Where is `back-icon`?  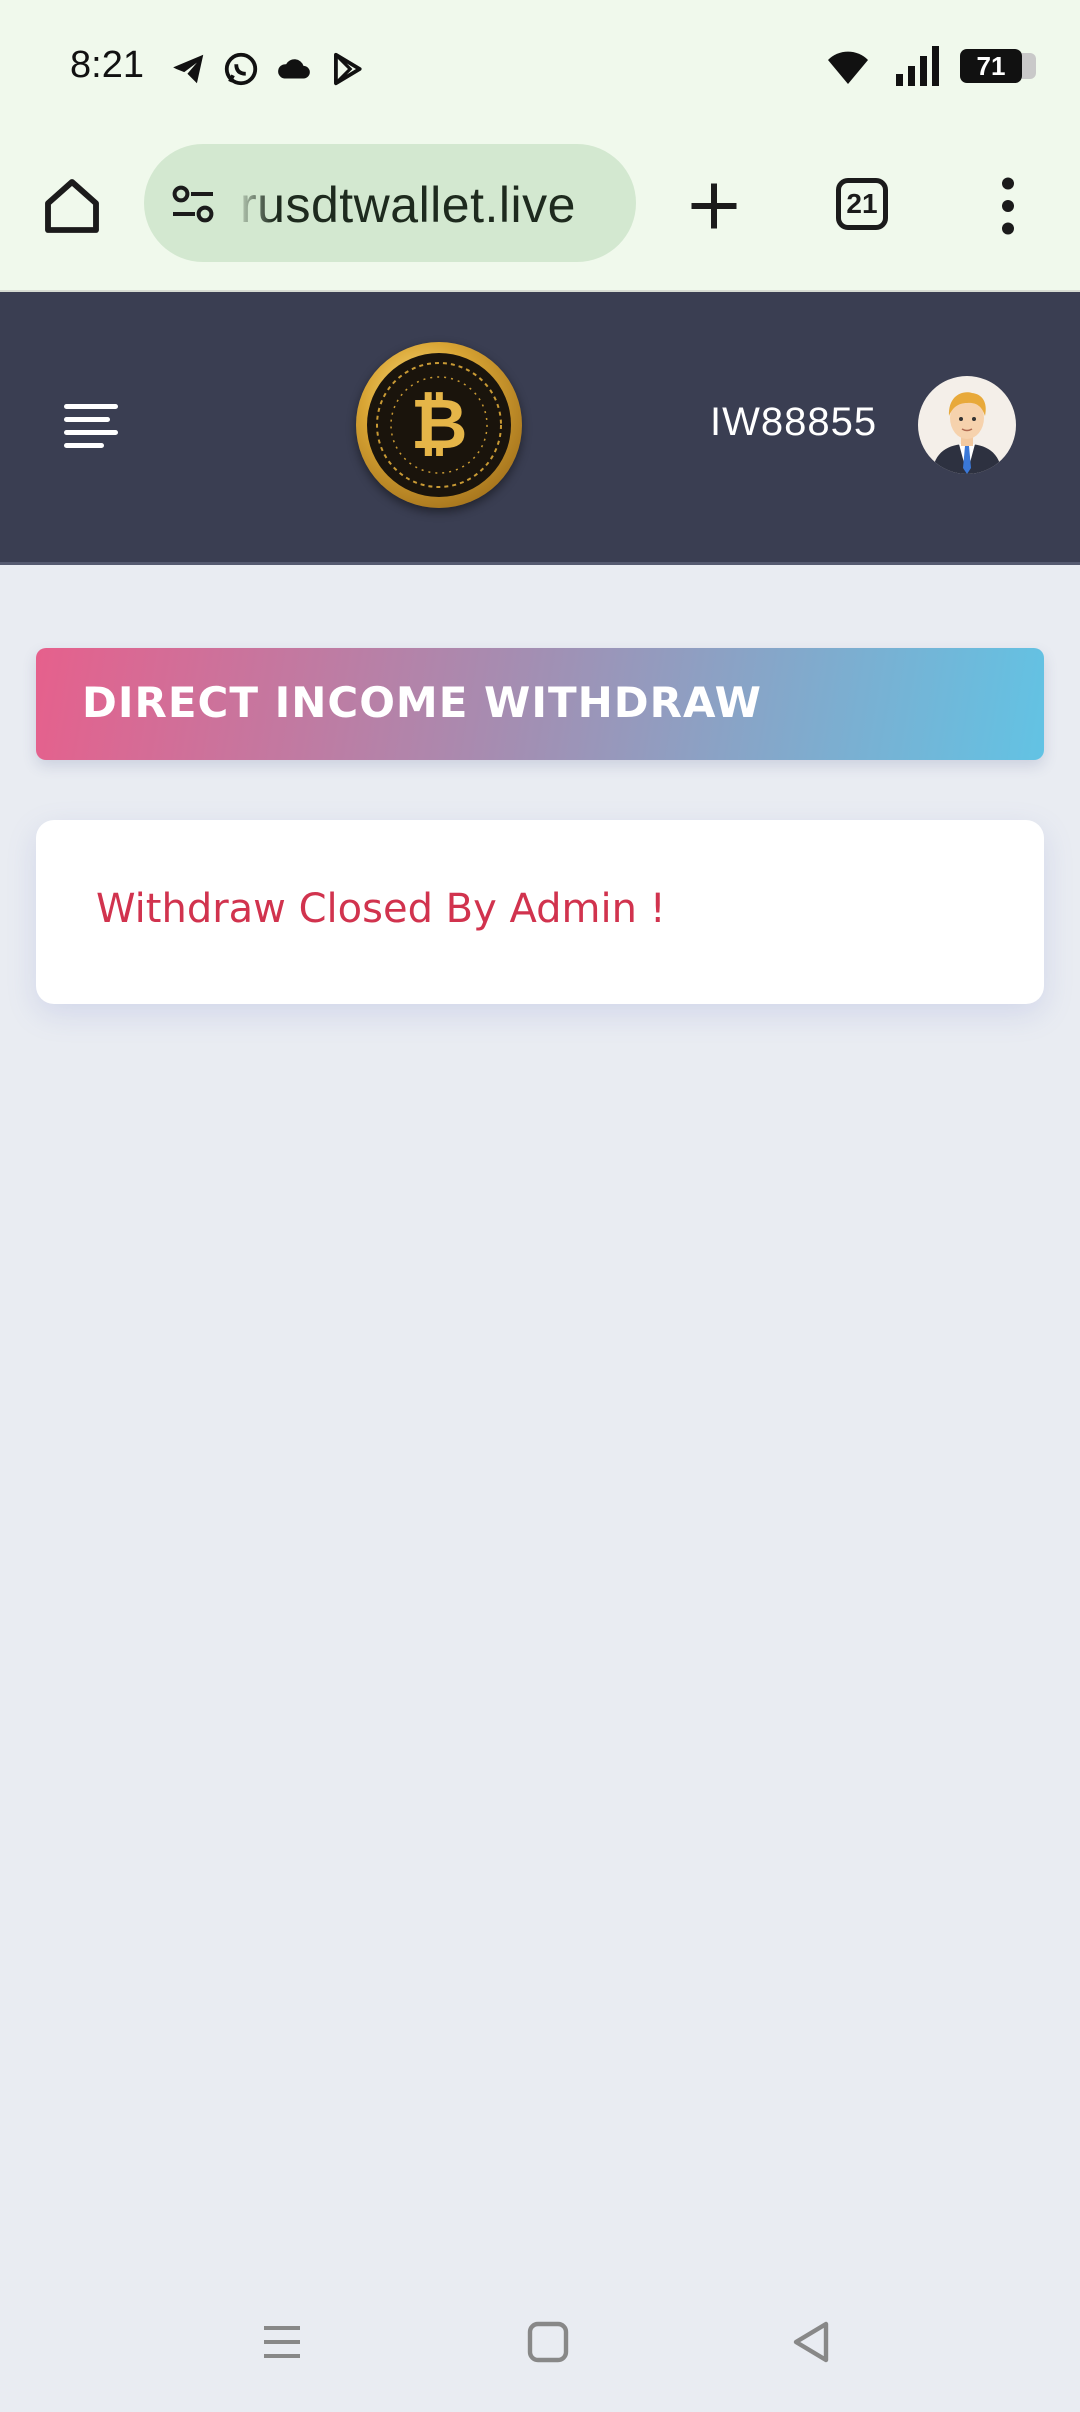
back-icon is located at coordinates (810, 2342).